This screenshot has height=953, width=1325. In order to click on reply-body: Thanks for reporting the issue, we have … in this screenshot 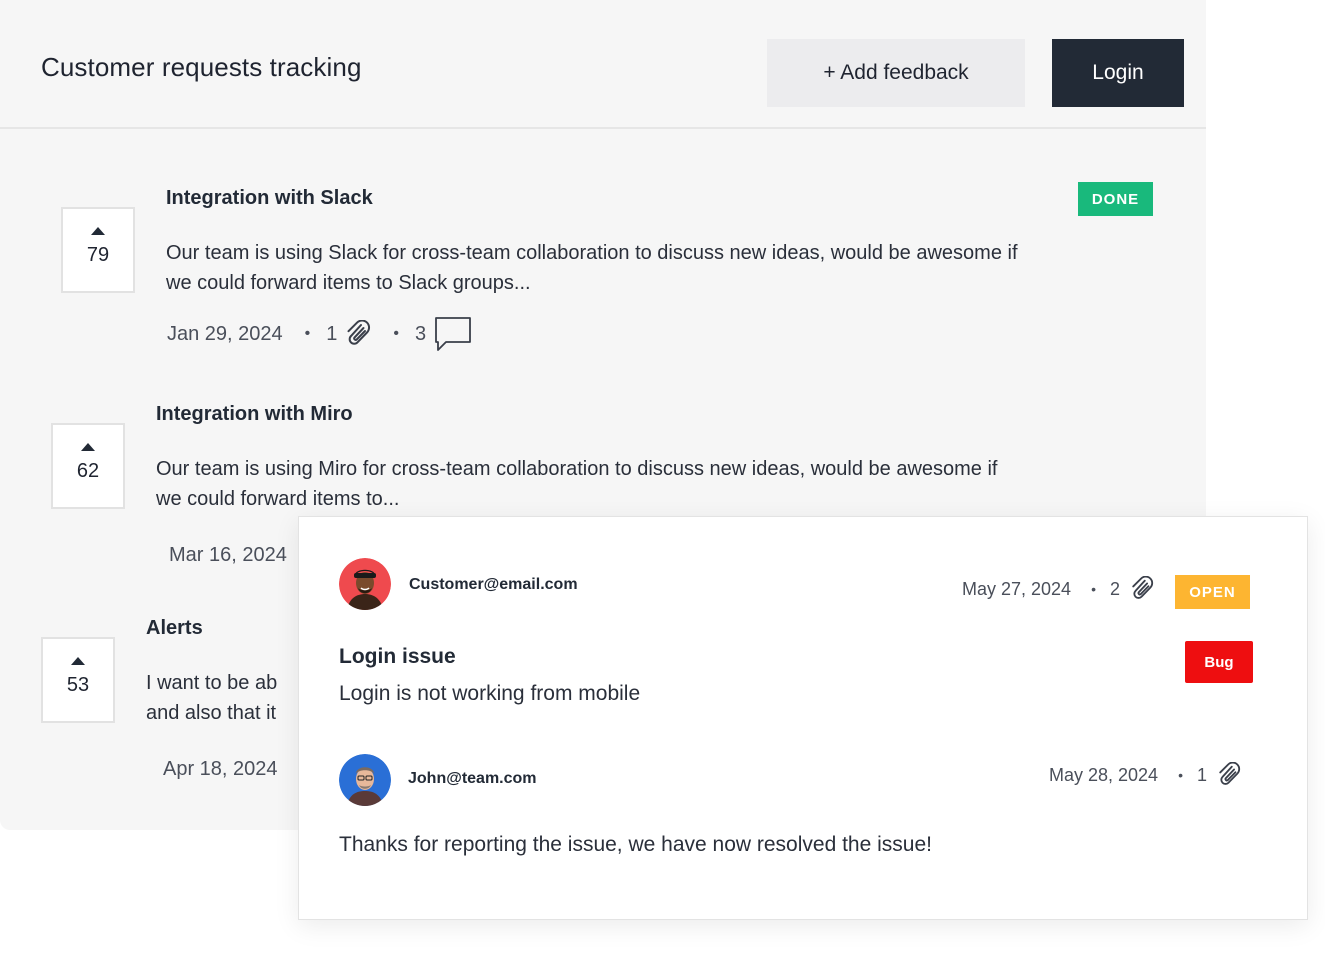, I will do `click(635, 844)`.